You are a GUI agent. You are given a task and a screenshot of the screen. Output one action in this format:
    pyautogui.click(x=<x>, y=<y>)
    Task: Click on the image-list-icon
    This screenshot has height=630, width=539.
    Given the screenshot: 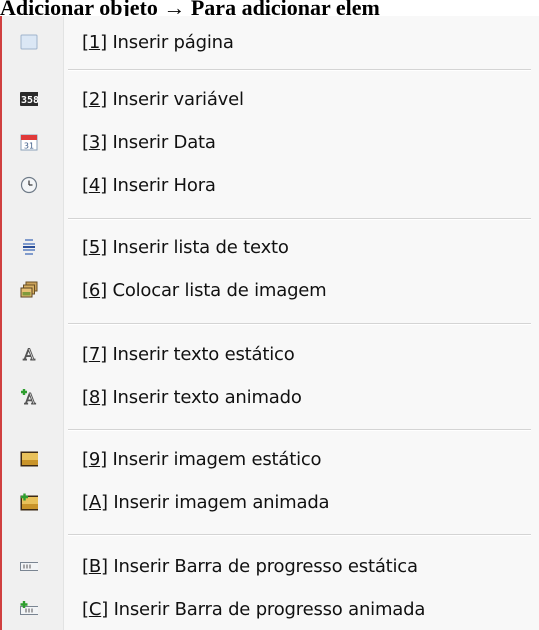 What is the action you would take?
    pyautogui.click(x=29, y=289)
    